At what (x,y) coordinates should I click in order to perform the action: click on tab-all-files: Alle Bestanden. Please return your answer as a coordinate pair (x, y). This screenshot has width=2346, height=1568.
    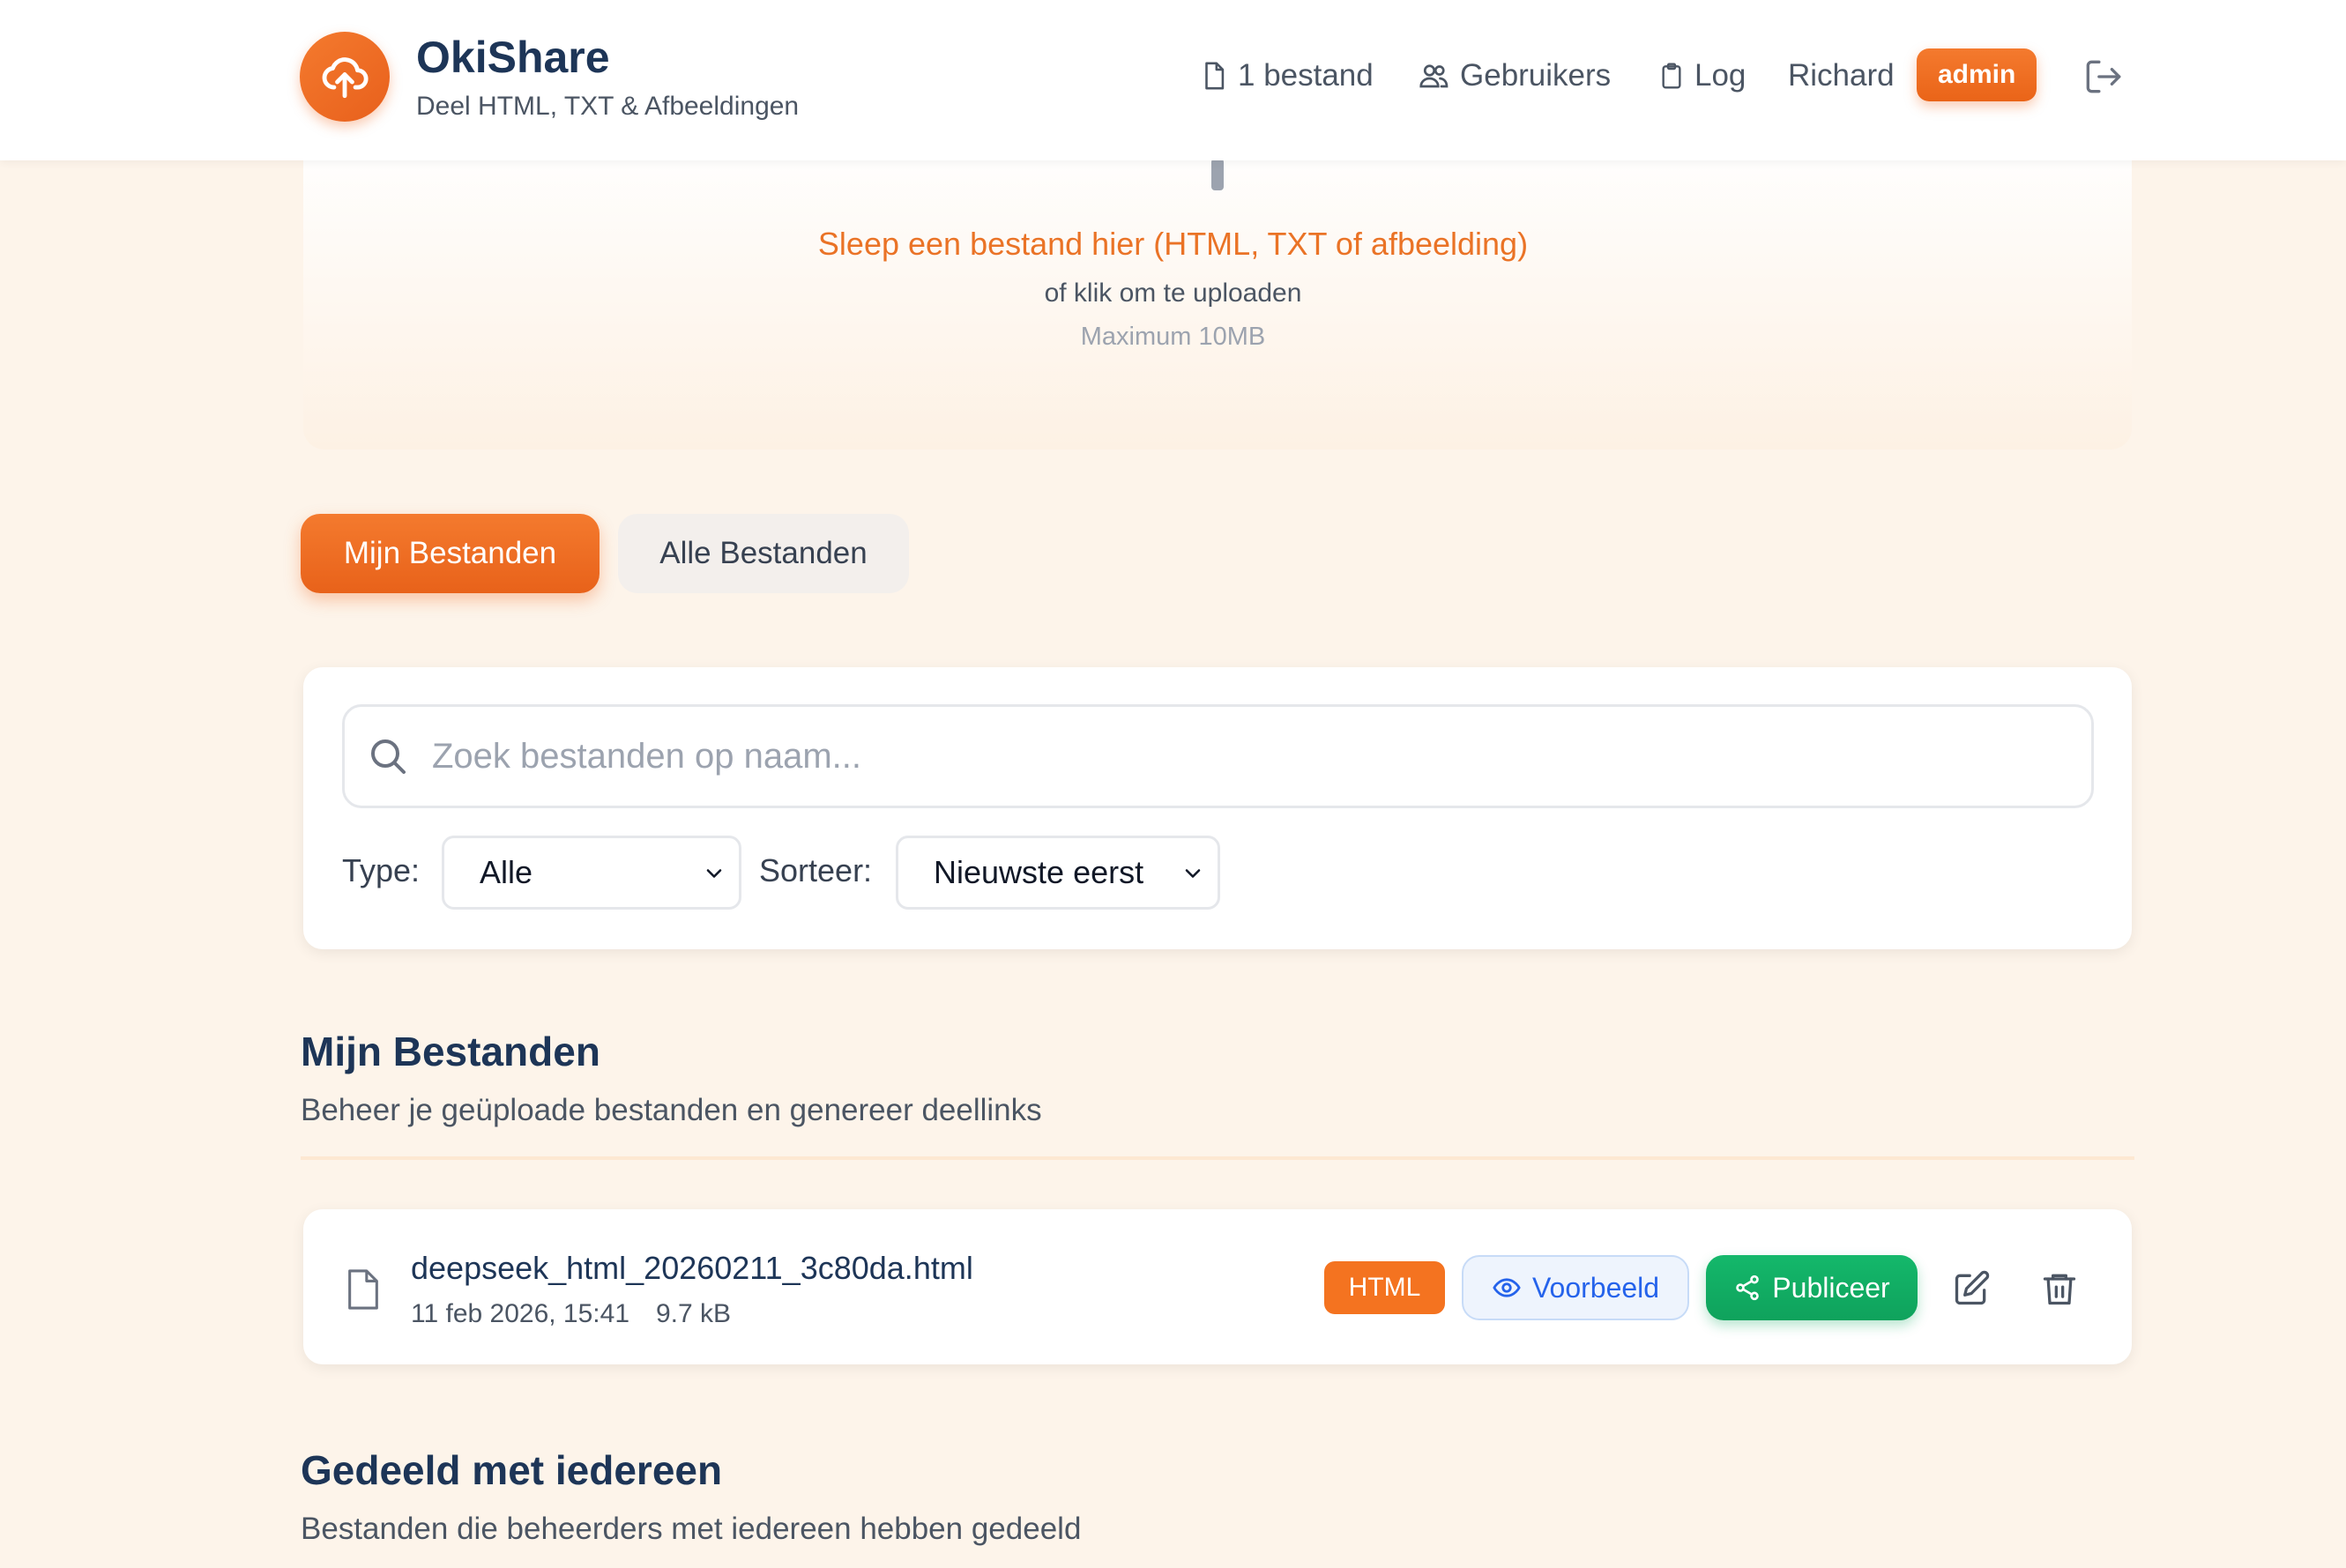
    Looking at the image, I should click on (764, 553).